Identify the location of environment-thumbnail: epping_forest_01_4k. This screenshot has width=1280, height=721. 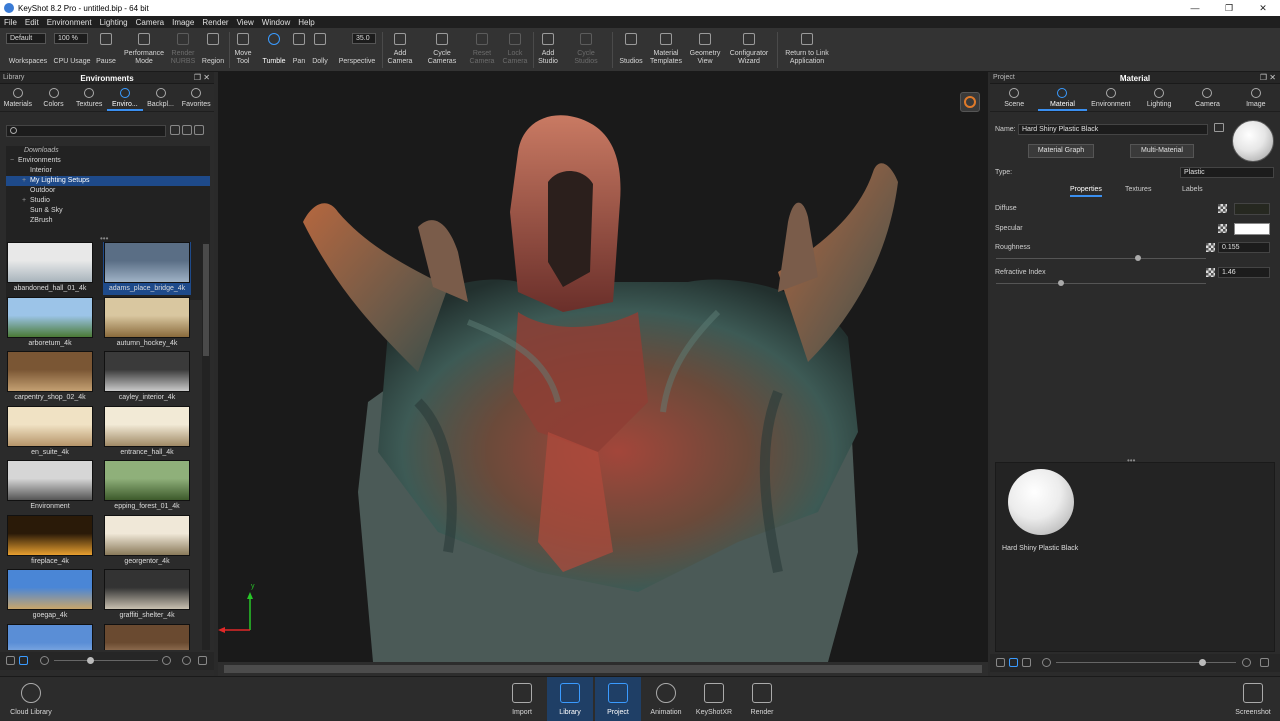
(147, 486).